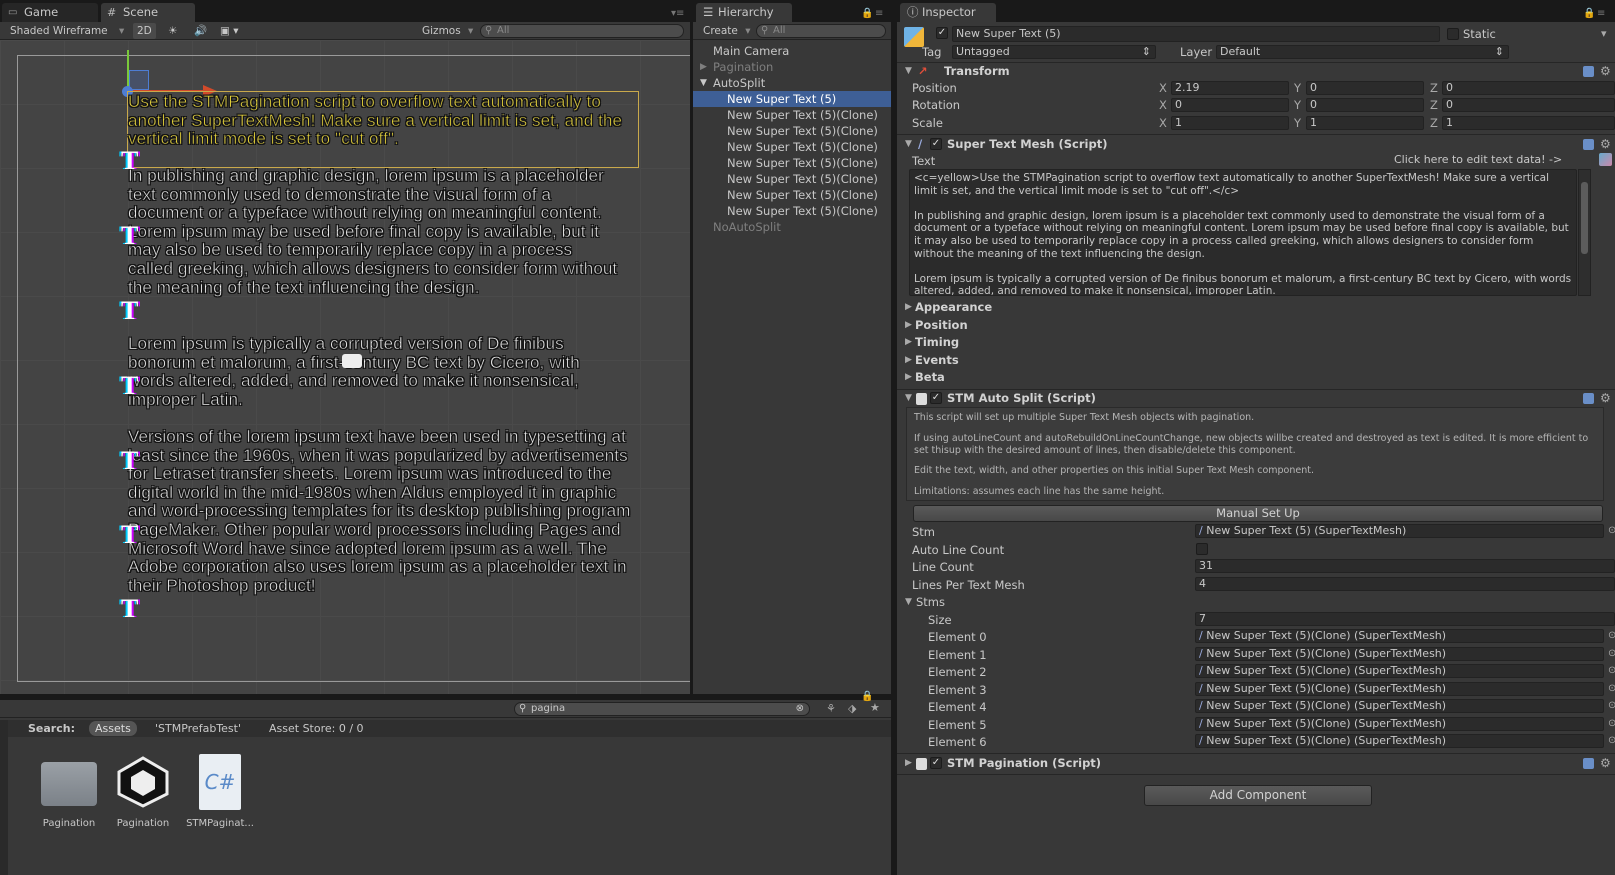 The width and height of the screenshot is (1615, 875). What do you see at coordinates (200, 31) in the screenshot?
I see `audio-toggle-icon: 🔊` at bounding box center [200, 31].